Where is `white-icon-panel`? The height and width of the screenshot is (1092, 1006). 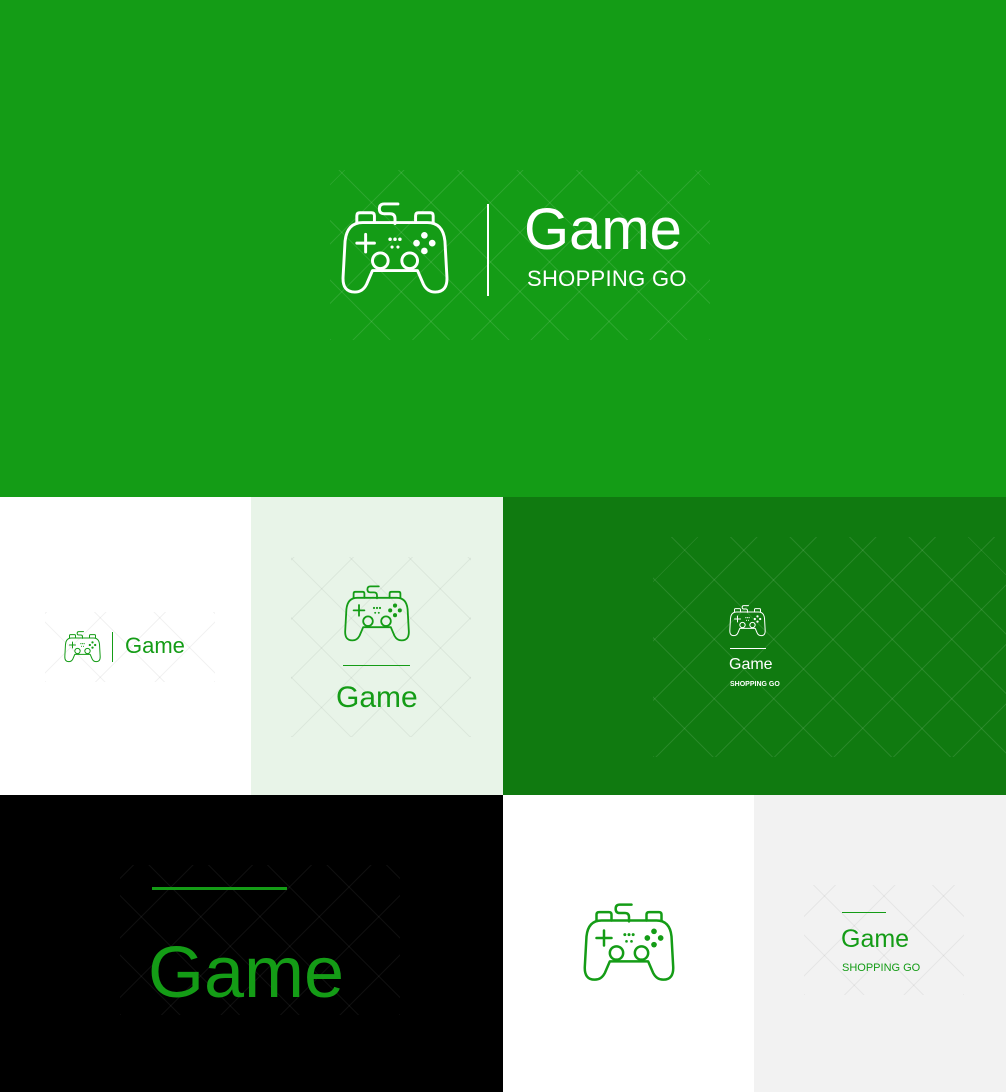 white-icon-panel is located at coordinates (628, 943).